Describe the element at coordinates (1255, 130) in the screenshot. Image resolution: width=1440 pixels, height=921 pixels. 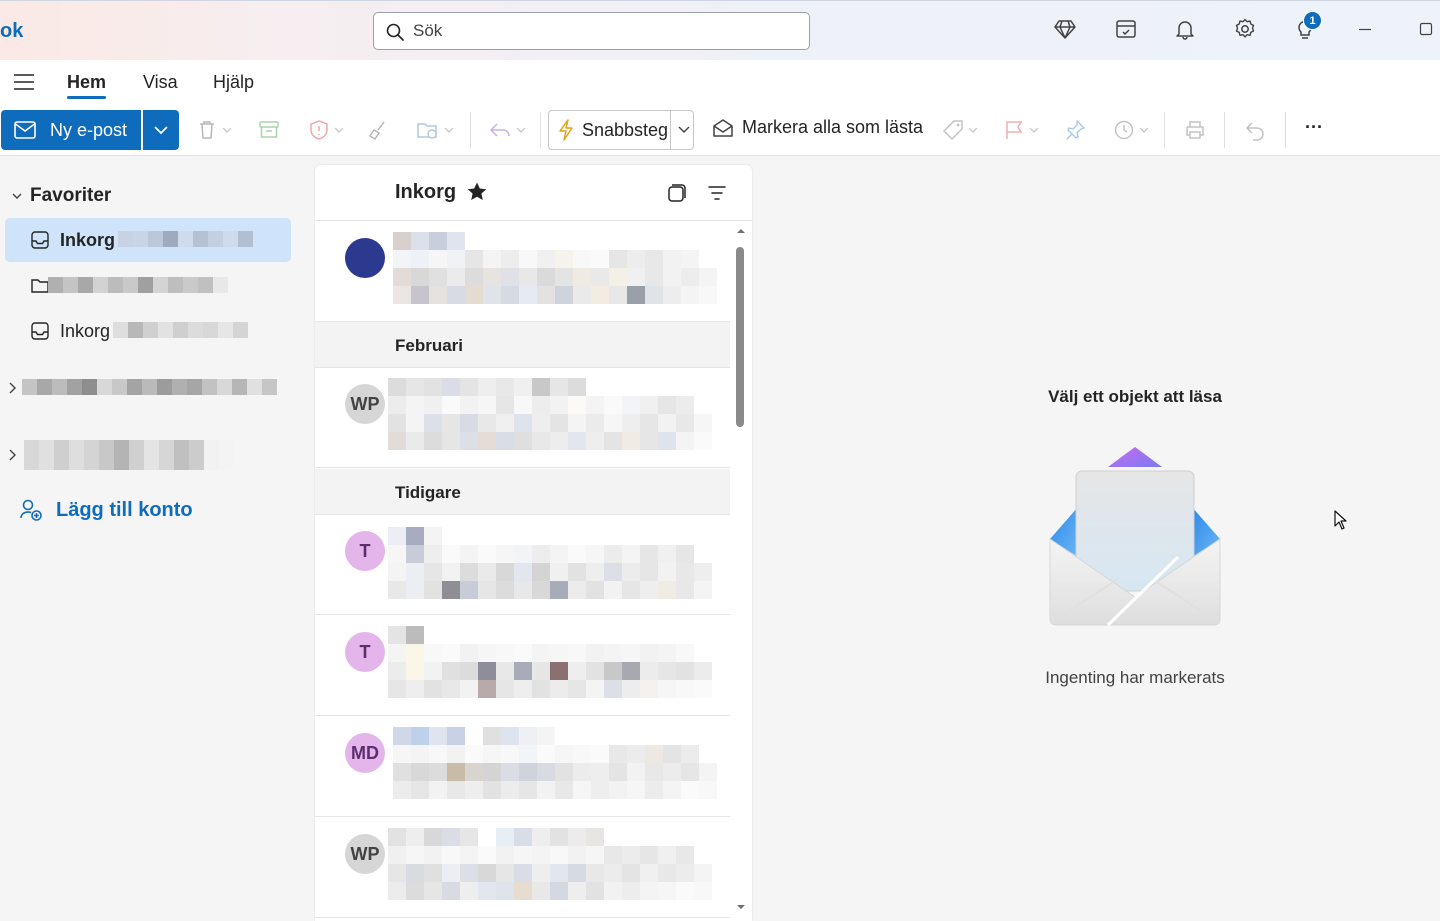
I see `undo-button` at that location.